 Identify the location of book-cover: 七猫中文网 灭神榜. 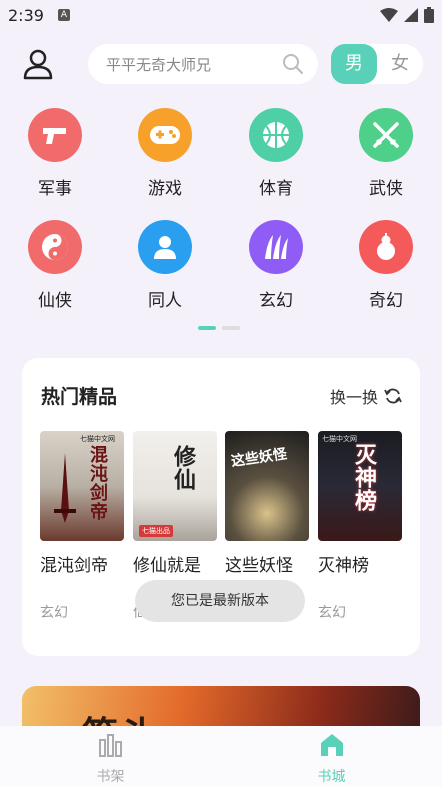
(360, 486).